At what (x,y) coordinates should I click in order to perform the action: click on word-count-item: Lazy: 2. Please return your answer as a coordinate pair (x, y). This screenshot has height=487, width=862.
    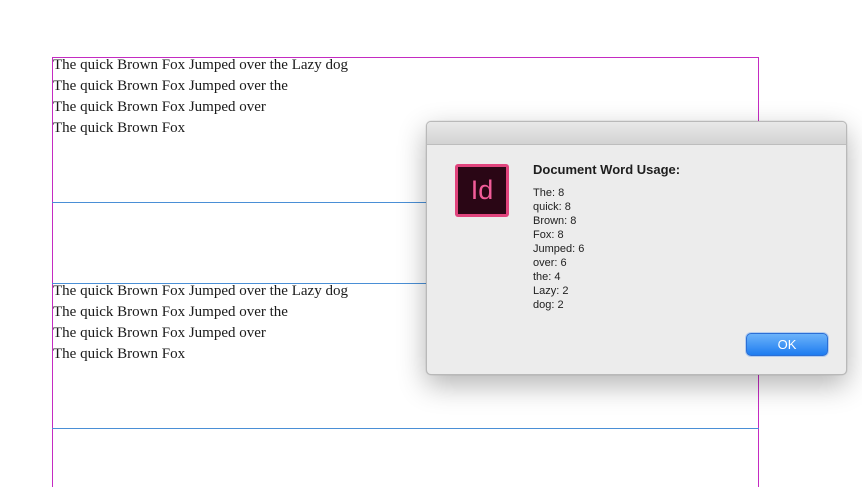
    Looking at the image, I should click on (551, 291).